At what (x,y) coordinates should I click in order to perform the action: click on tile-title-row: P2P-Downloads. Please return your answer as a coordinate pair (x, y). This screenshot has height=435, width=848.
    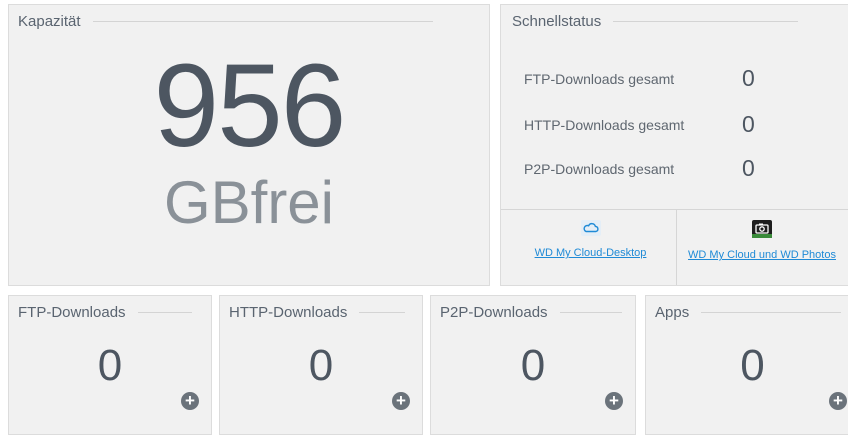
    Looking at the image, I should click on (531, 312).